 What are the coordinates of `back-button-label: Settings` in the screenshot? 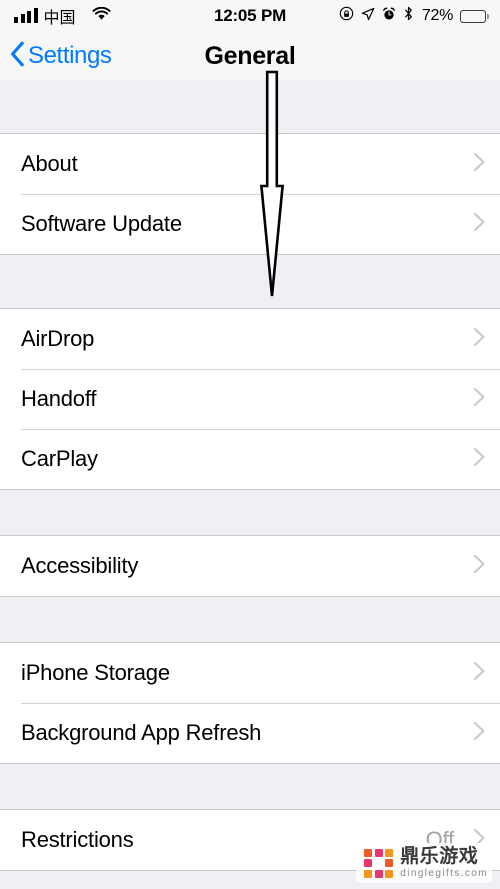 It's located at (70, 55).